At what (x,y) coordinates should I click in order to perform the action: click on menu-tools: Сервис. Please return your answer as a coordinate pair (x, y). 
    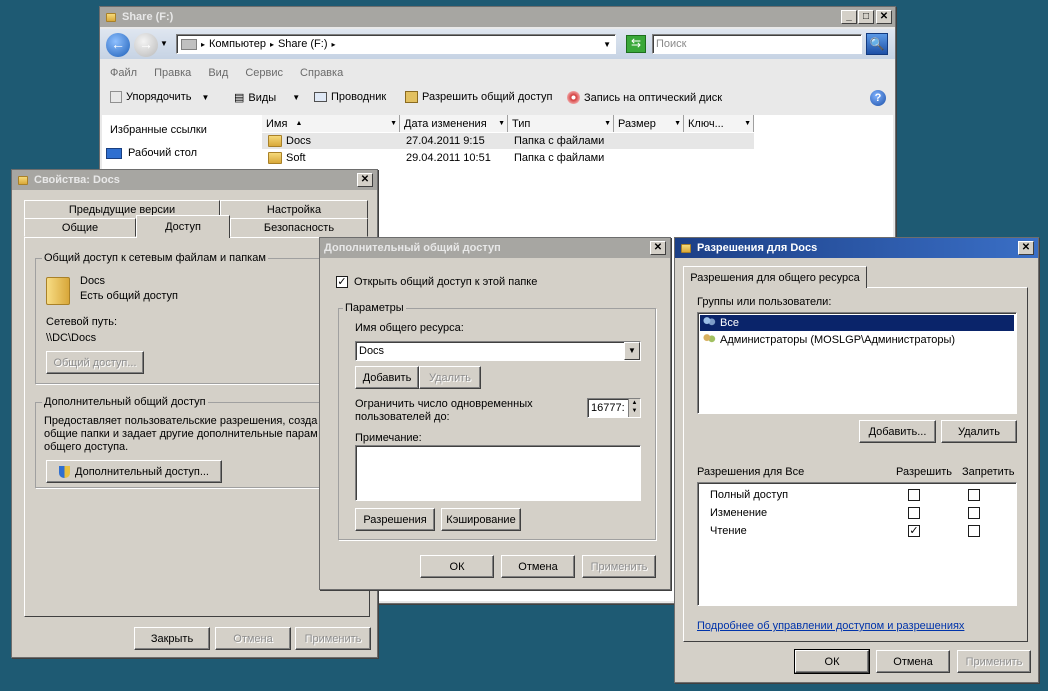
    Looking at the image, I should click on (264, 73).